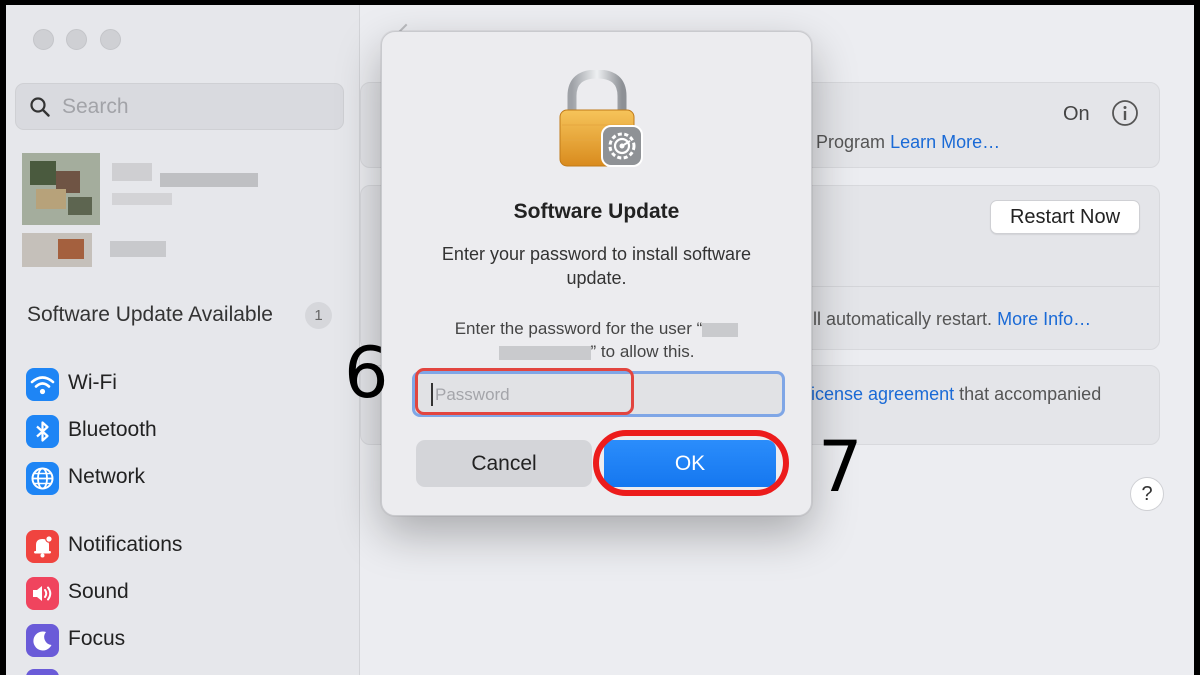 The height and width of the screenshot is (675, 1200). What do you see at coordinates (112, 429) in the screenshot?
I see `sidebar-item-label: Bluetooth` at bounding box center [112, 429].